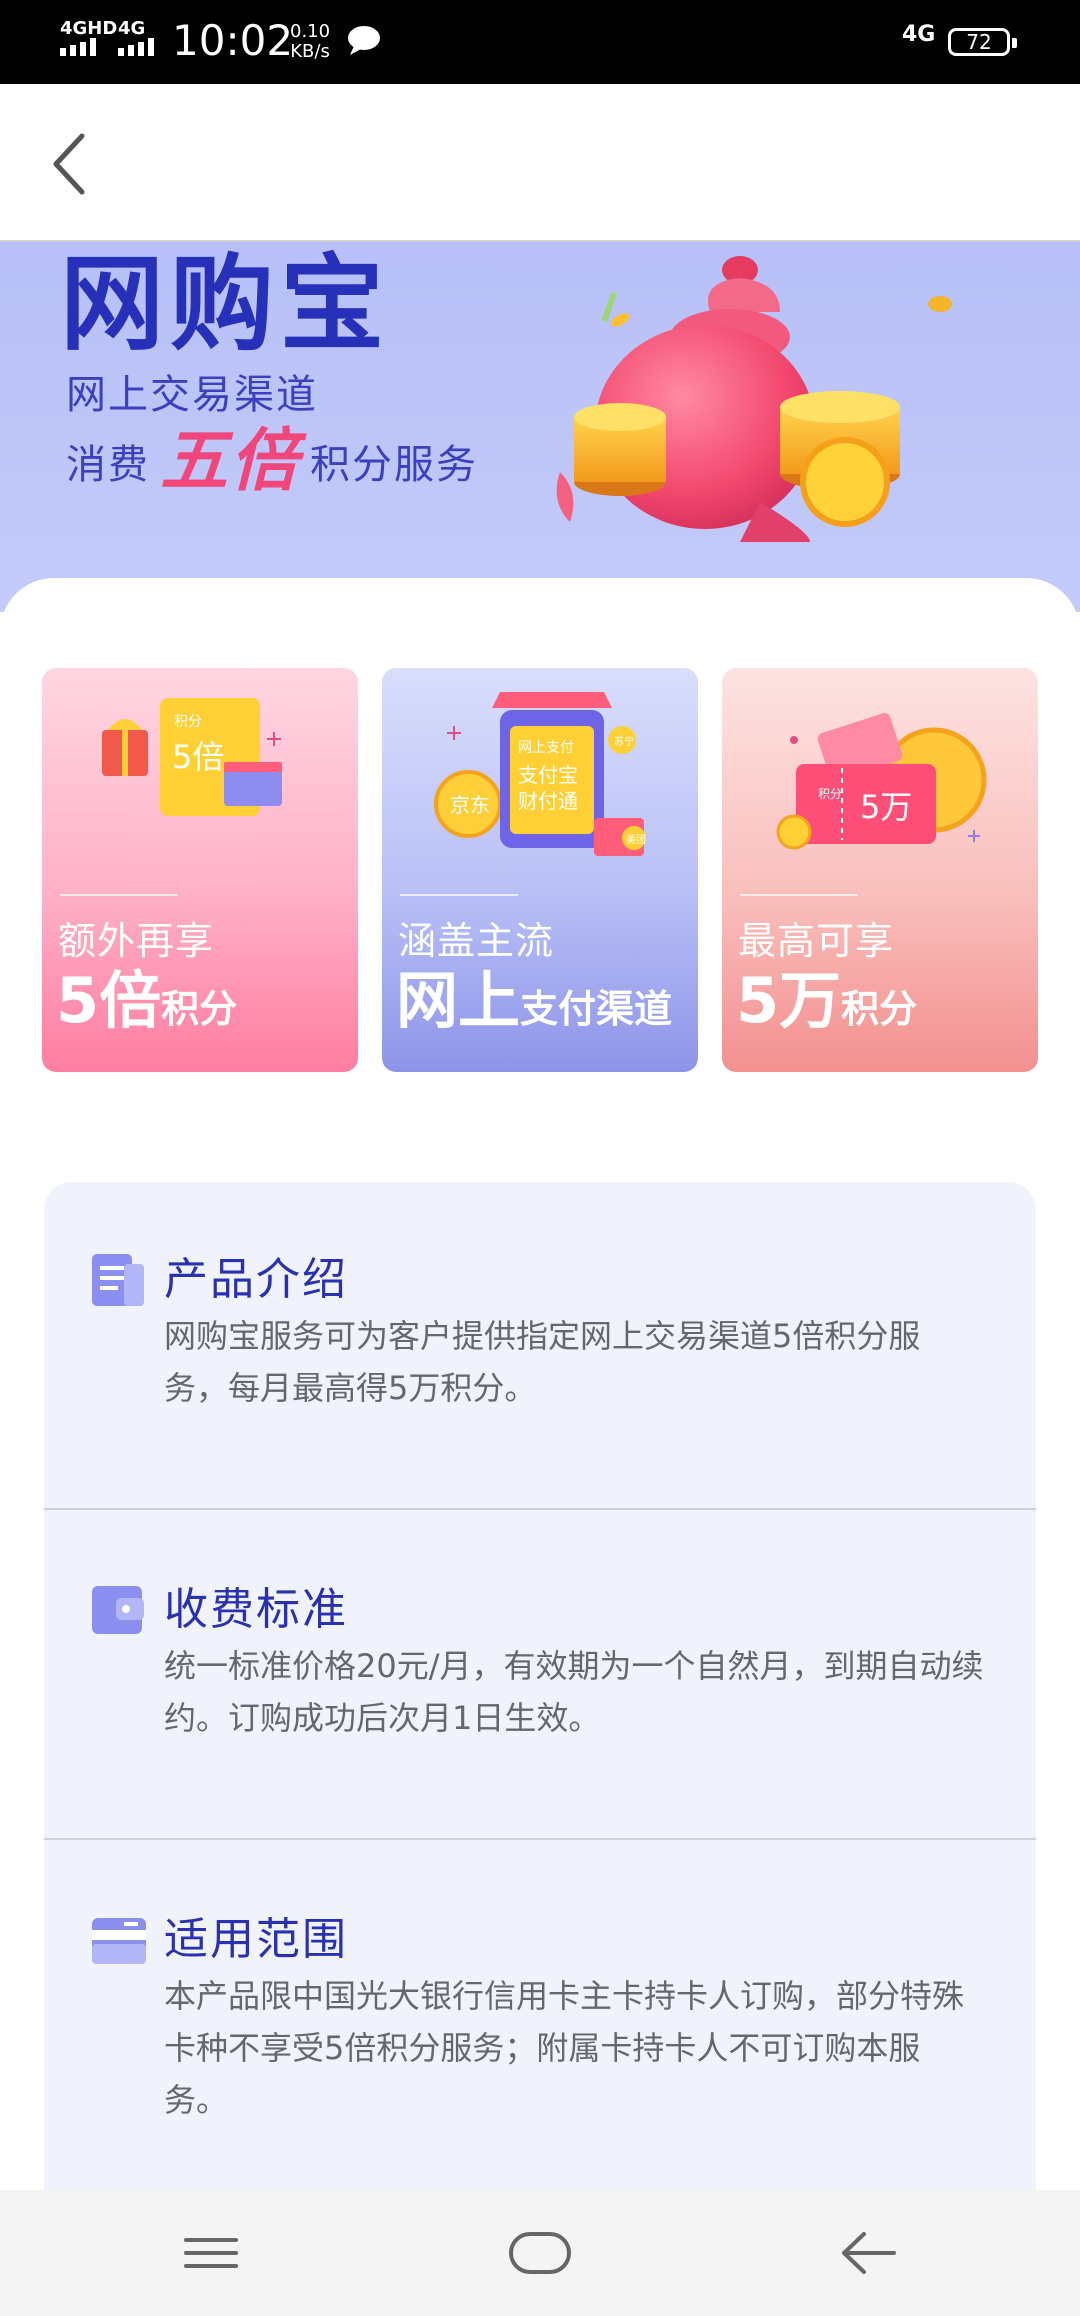  What do you see at coordinates (542, 1362) in the screenshot?
I see `section-body: 网购宝服务可为客户提供指定网上交易渠道5倍积分服务，每月最高得5万积分。` at bounding box center [542, 1362].